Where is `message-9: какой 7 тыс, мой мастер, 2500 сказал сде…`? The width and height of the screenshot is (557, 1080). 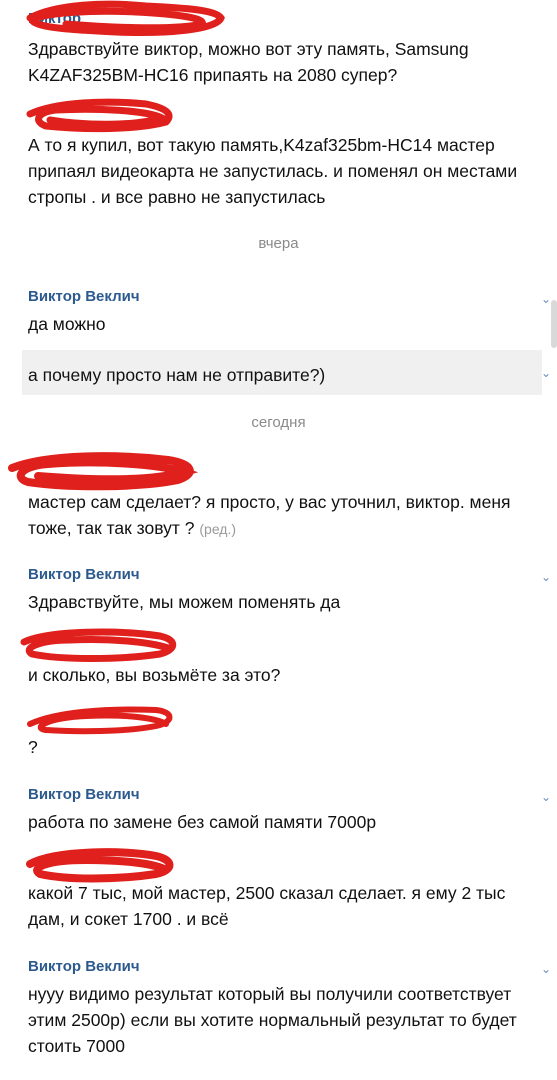 message-9: какой 7 тыс, мой мастер, 2500 сказал сде… is located at coordinates (278, 896).